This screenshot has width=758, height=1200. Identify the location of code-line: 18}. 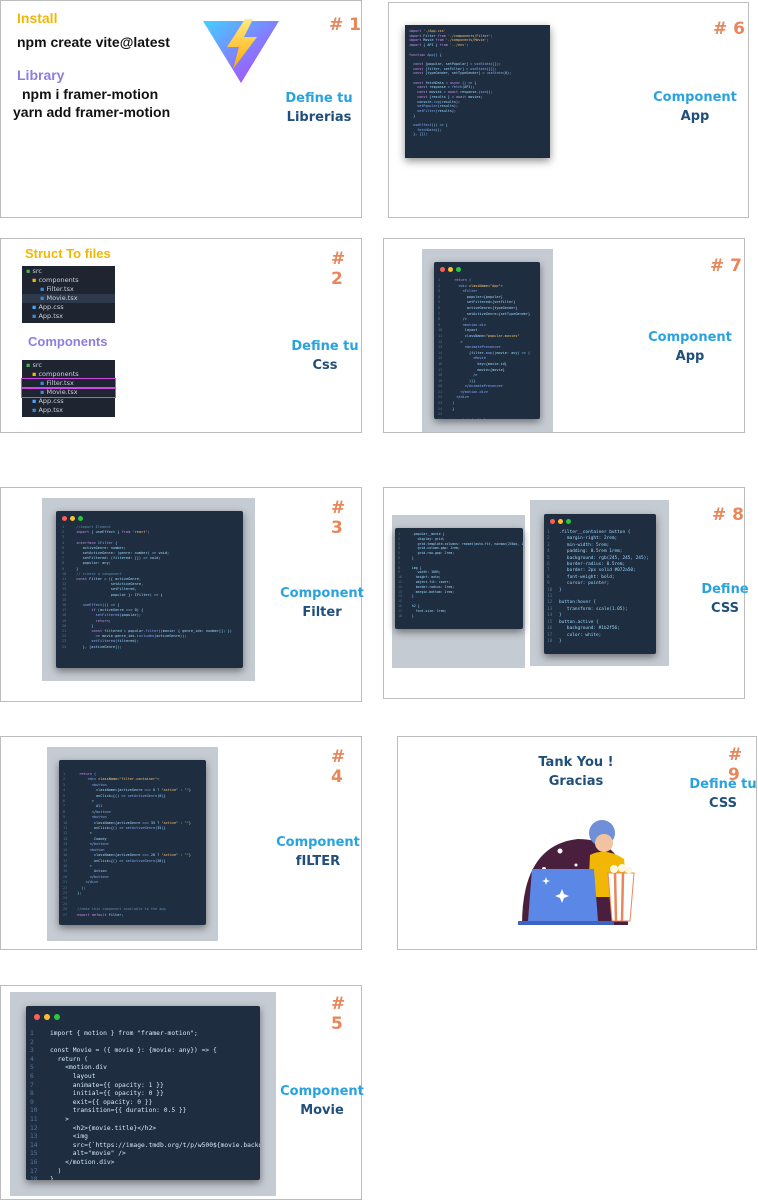
(142, 1178).